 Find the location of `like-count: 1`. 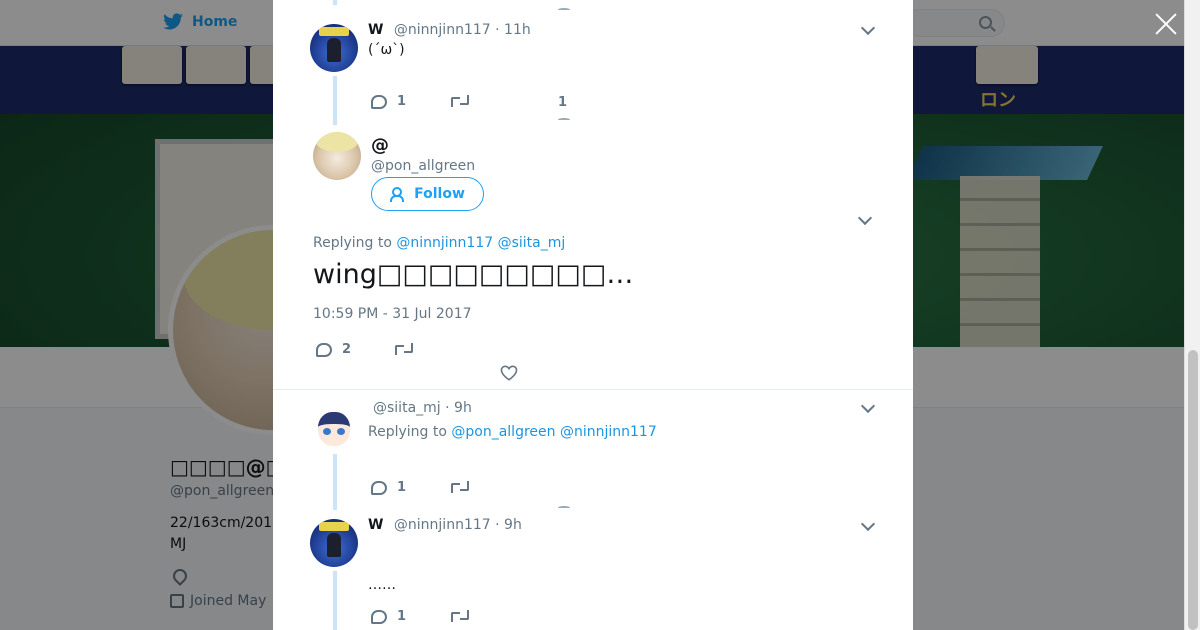

like-count: 1 is located at coordinates (562, 102).